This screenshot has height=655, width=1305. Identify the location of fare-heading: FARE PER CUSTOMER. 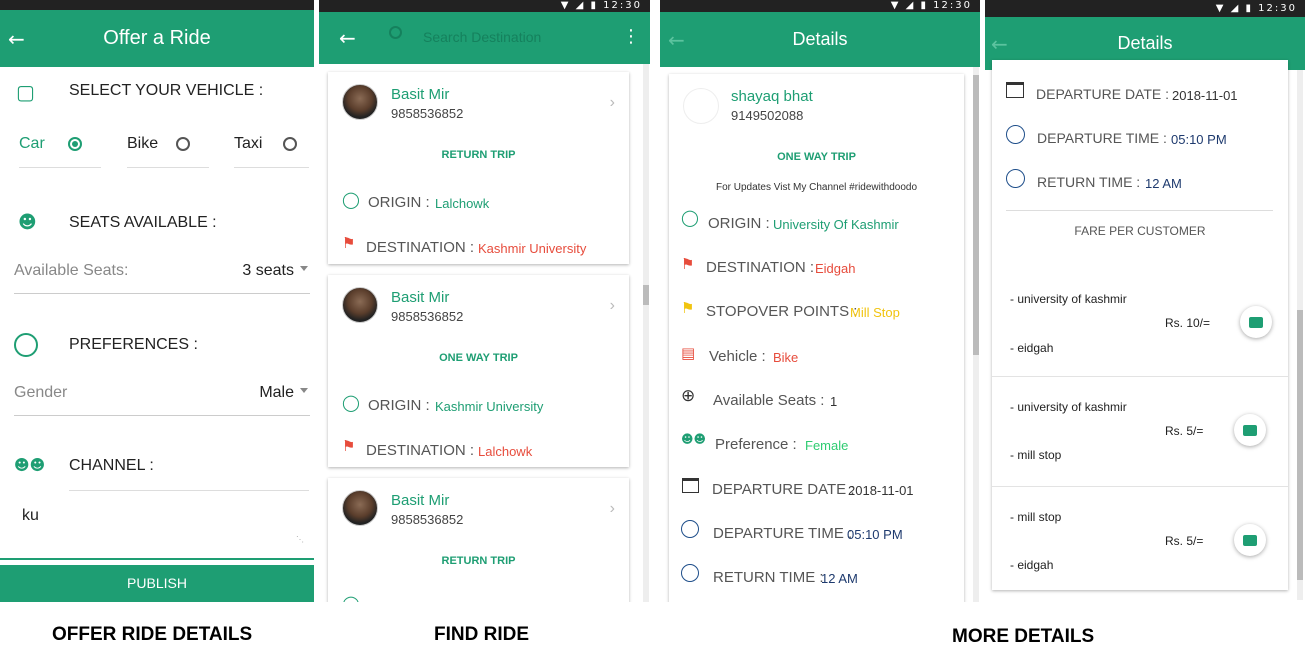
(1140, 231).